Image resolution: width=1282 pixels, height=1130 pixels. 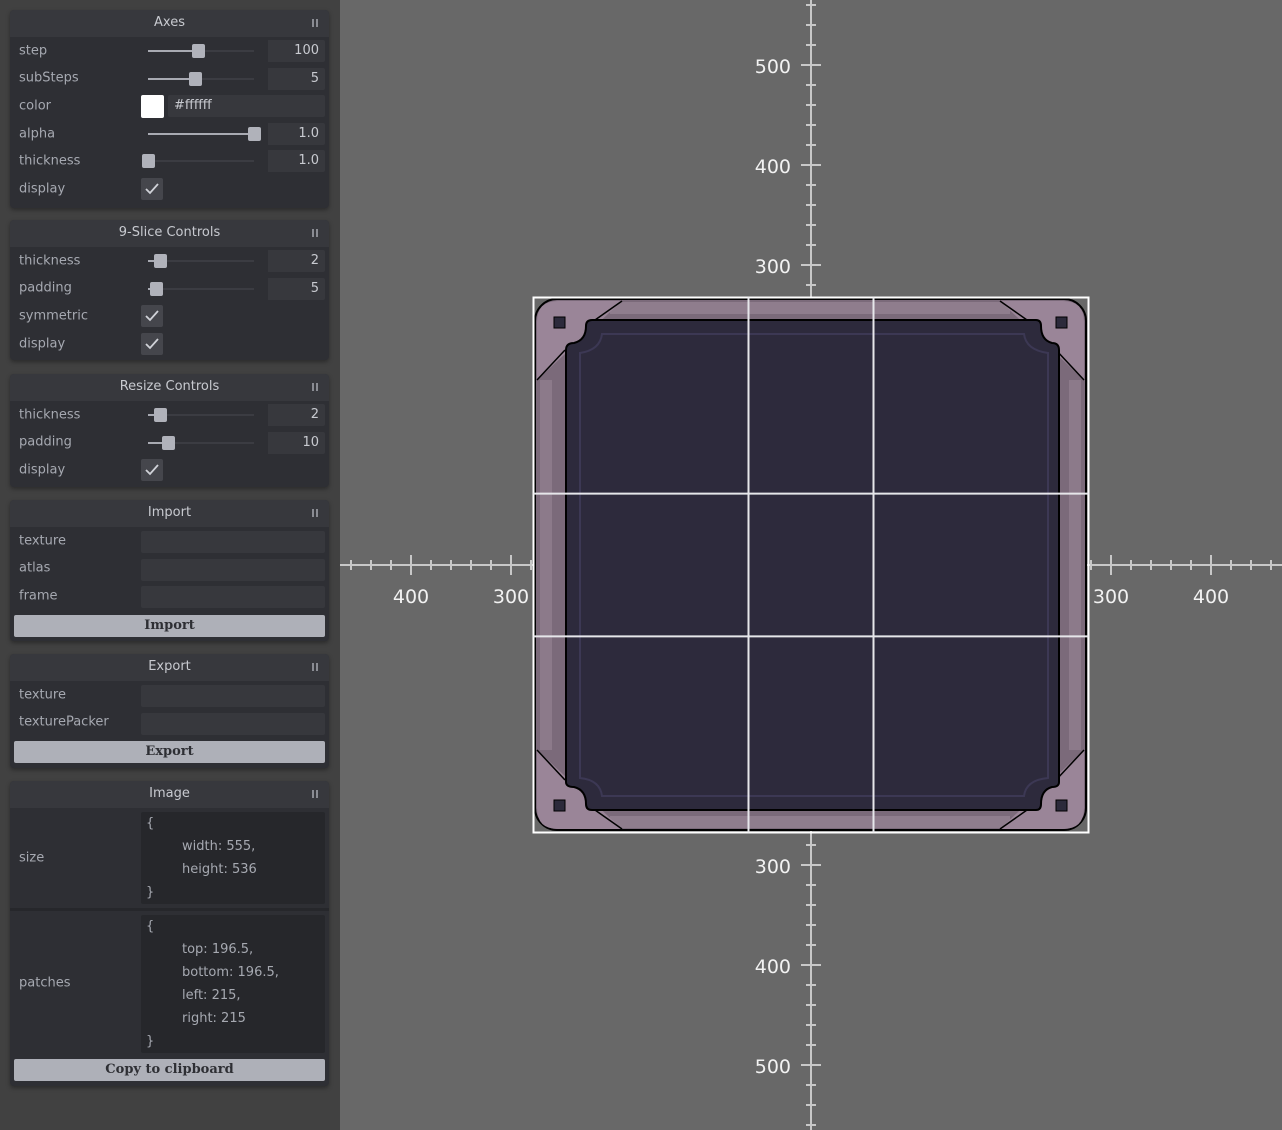 I want to click on frame-bottom-bevel, so click(x=810, y=822).